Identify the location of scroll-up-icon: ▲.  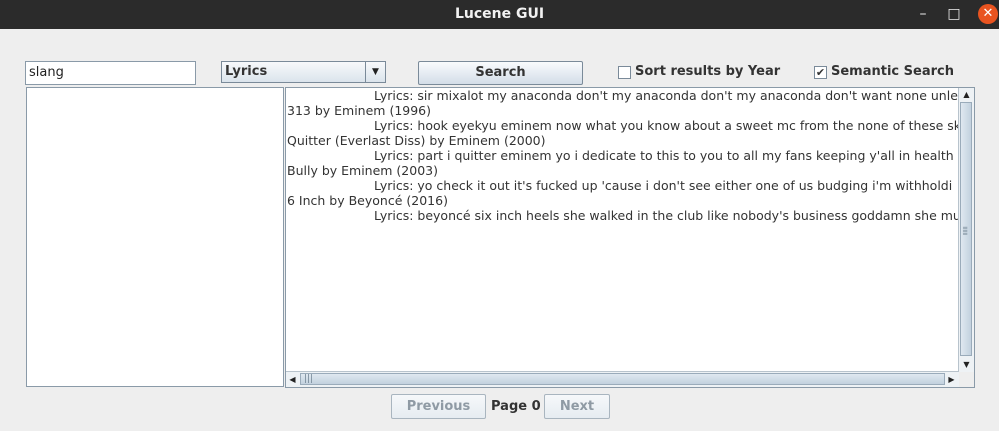
(966, 94).